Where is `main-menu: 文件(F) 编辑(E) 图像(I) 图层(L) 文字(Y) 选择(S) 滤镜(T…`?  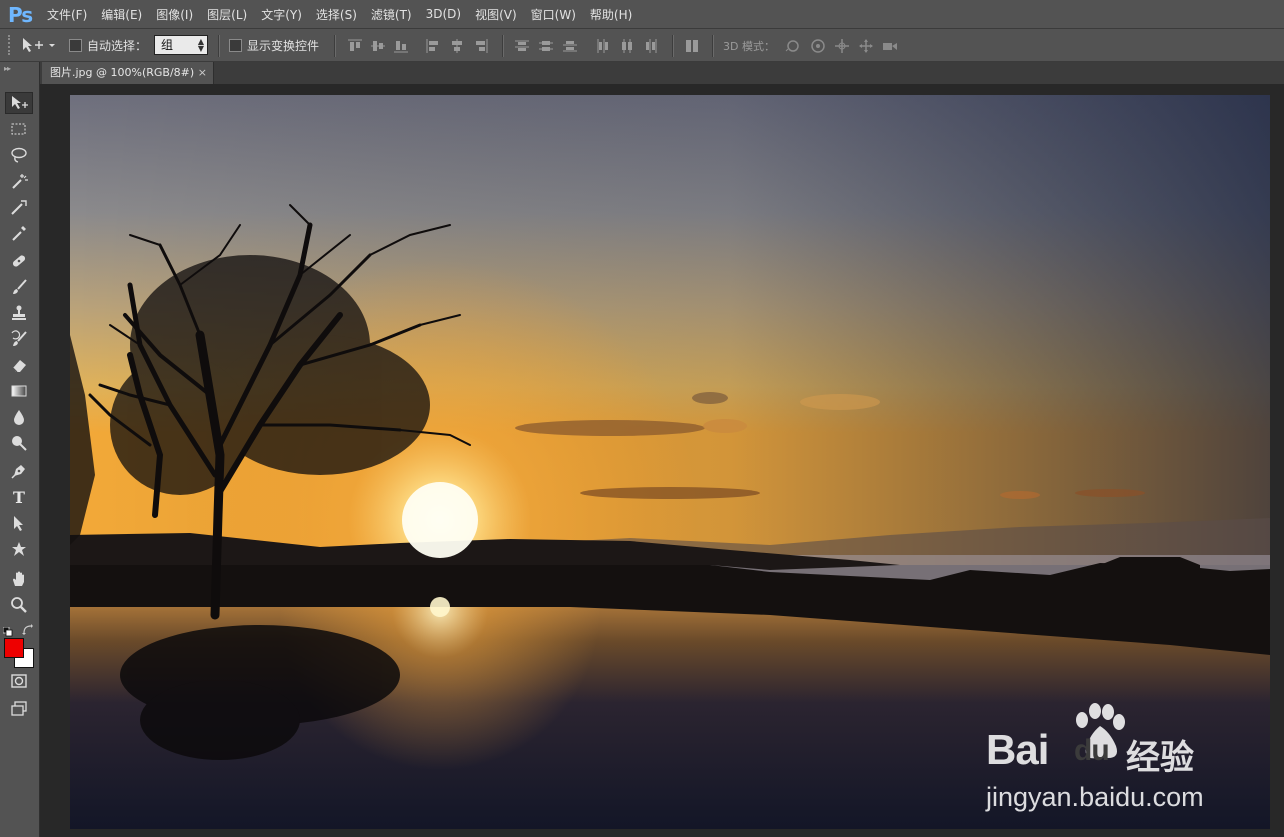 main-menu: 文件(F) 编辑(E) 图像(I) 图层(L) 文字(Y) 选择(S) 滤镜(T… is located at coordinates (339, 14).